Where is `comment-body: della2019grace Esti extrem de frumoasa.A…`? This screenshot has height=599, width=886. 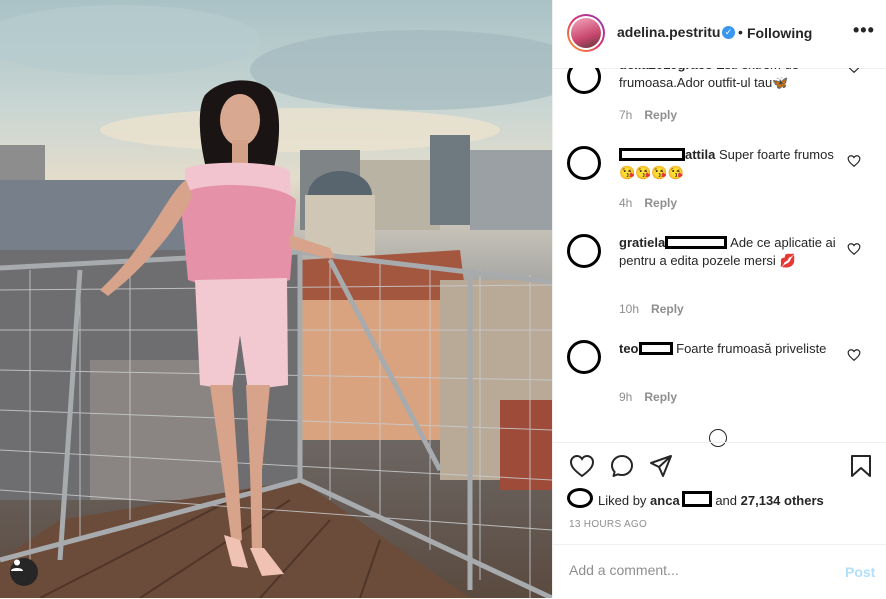
comment-body: della2019grace Esti extrem de frumoasa.A… is located at coordinates (734, 80).